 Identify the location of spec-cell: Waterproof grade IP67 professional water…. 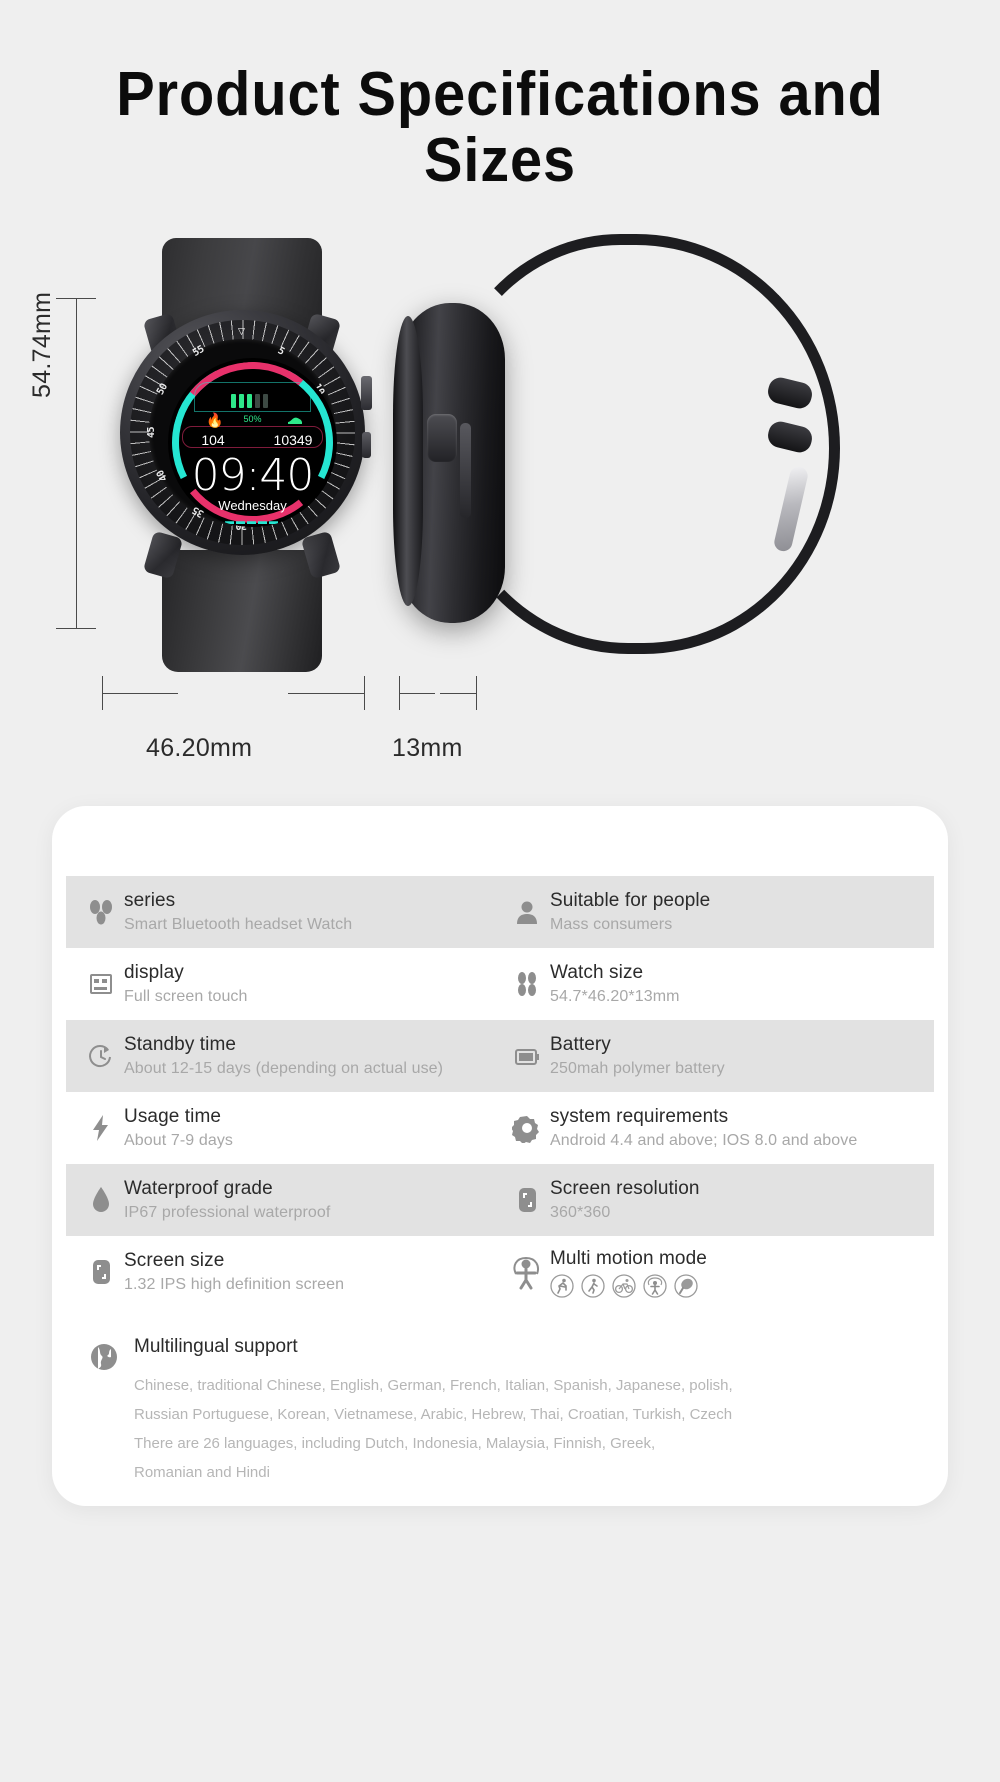
(283, 1200).